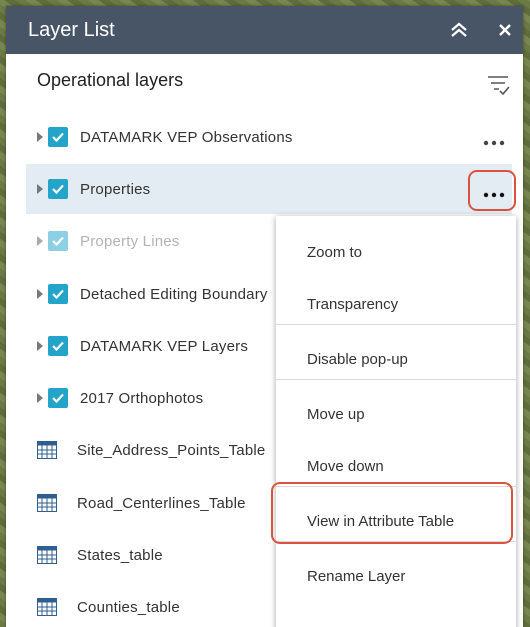 The width and height of the screenshot is (530, 627). What do you see at coordinates (110, 80) in the screenshot?
I see `operational-layers-header: Operational layers` at bounding box center [110, 80].